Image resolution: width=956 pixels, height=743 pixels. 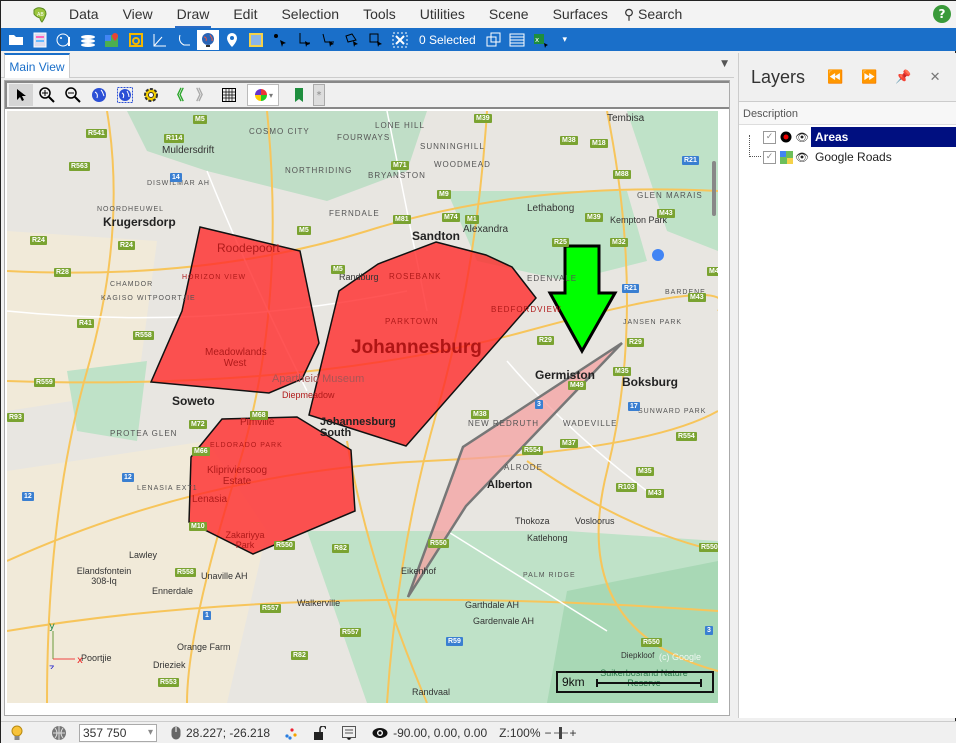 What do you see at coordinates (64, 40) in the screenshot?
I see `palette-icon` at bounding box center [64, 40].